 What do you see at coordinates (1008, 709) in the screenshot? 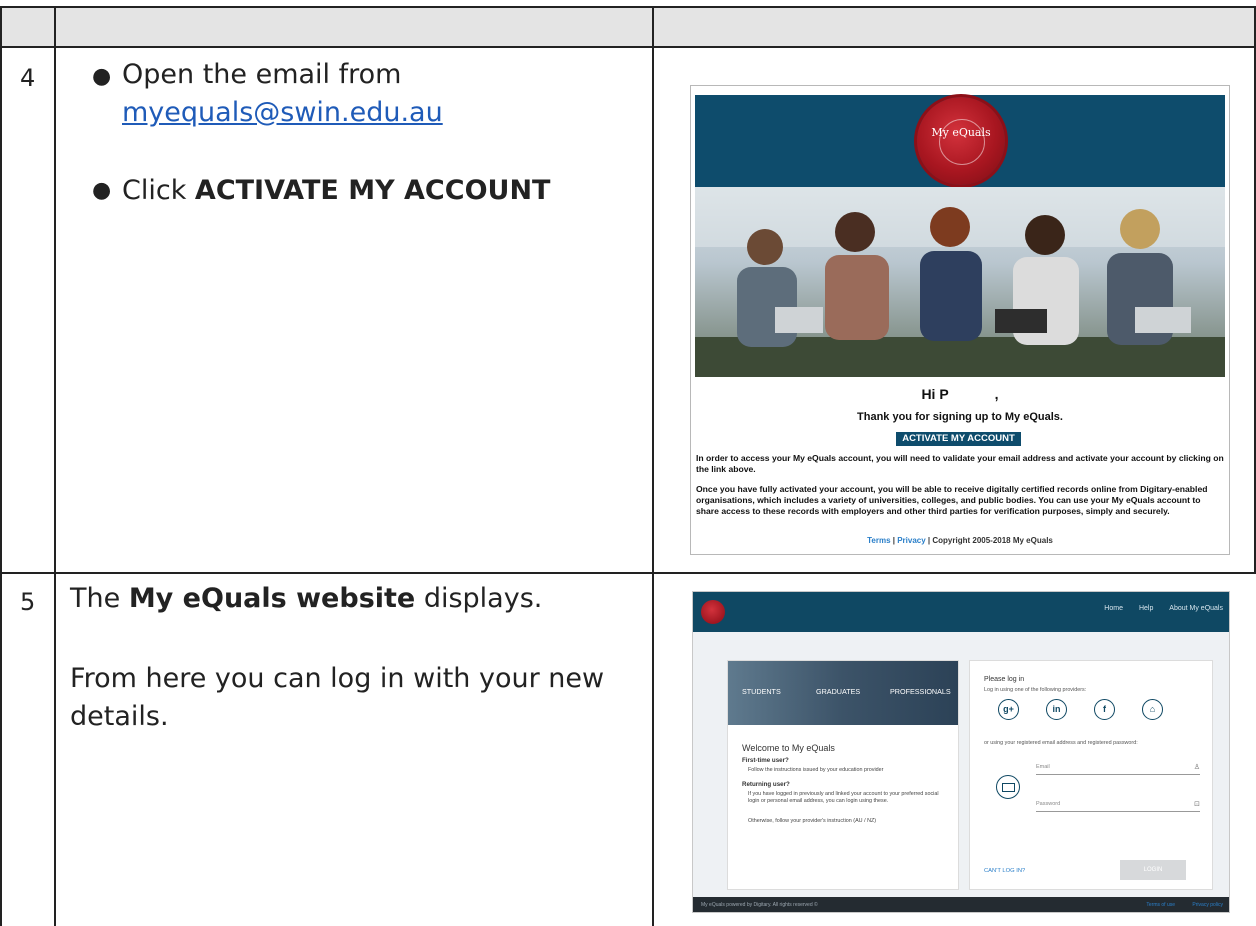
I see `google-plus-icon: g+` at bounding box center [1008, 709].